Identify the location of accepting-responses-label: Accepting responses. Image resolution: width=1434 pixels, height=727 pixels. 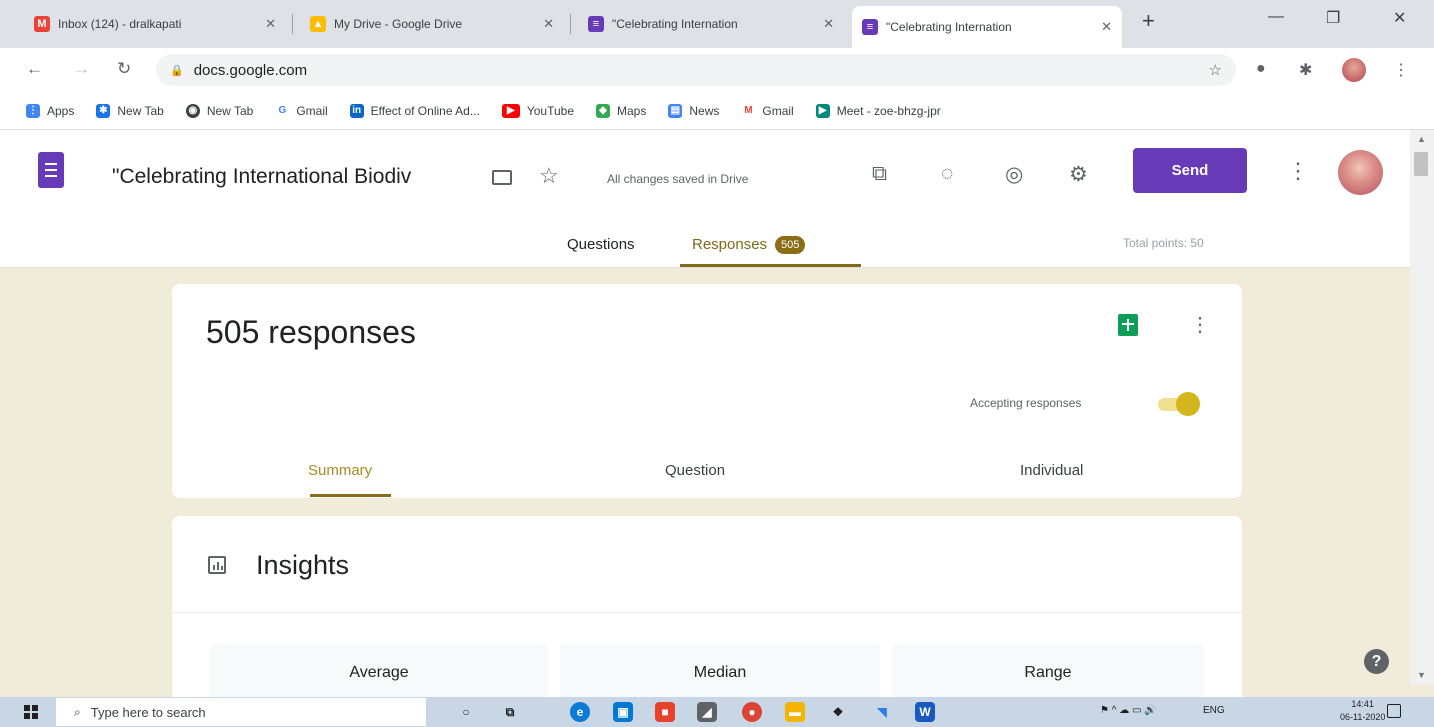
(1026, 403).